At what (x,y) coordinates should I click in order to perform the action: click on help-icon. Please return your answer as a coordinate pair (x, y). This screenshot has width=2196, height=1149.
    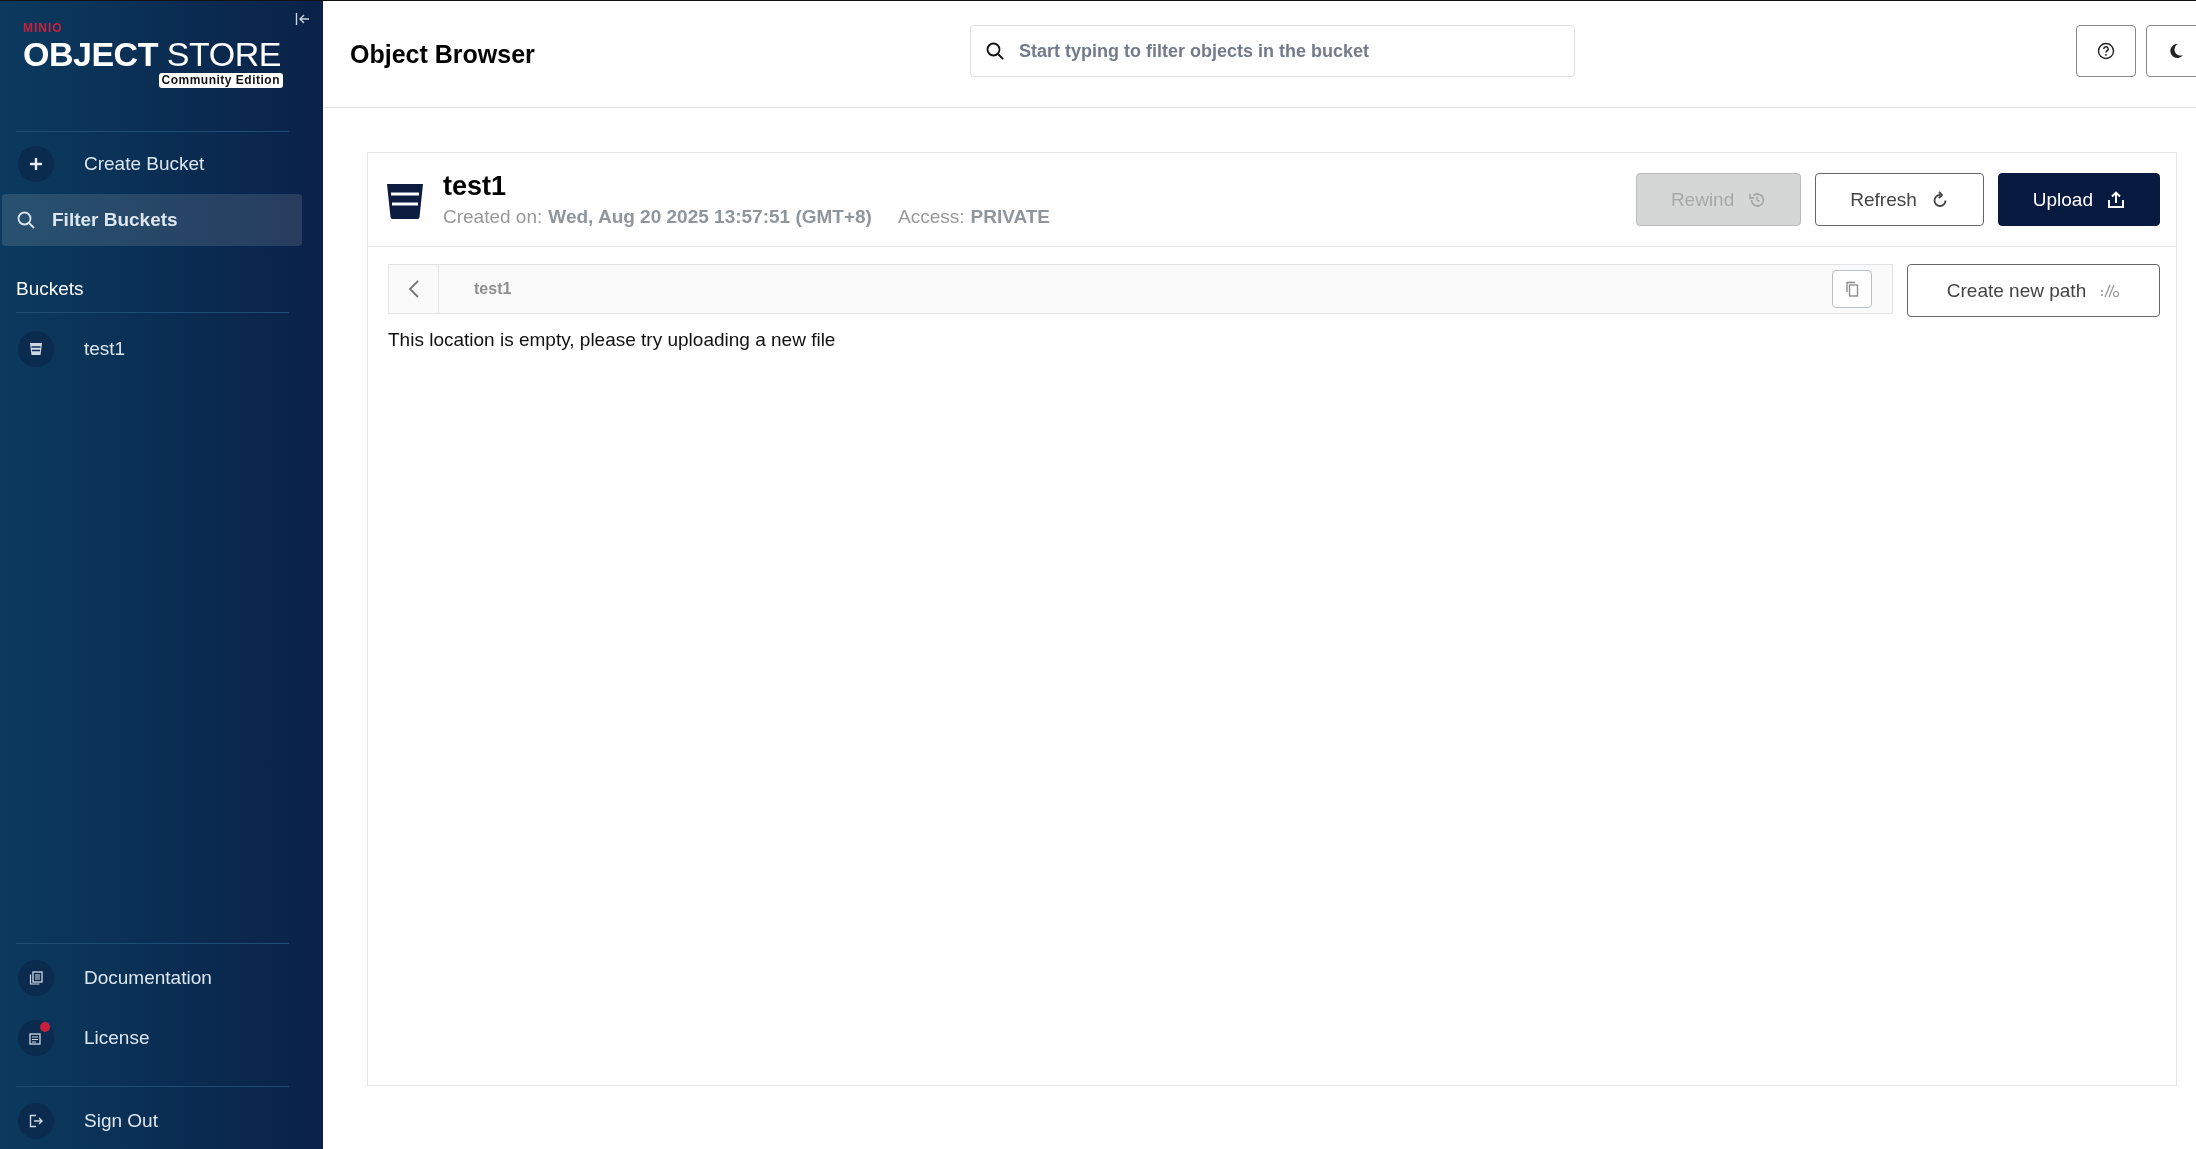
    Looking at the image, I should click on (2106, 51).